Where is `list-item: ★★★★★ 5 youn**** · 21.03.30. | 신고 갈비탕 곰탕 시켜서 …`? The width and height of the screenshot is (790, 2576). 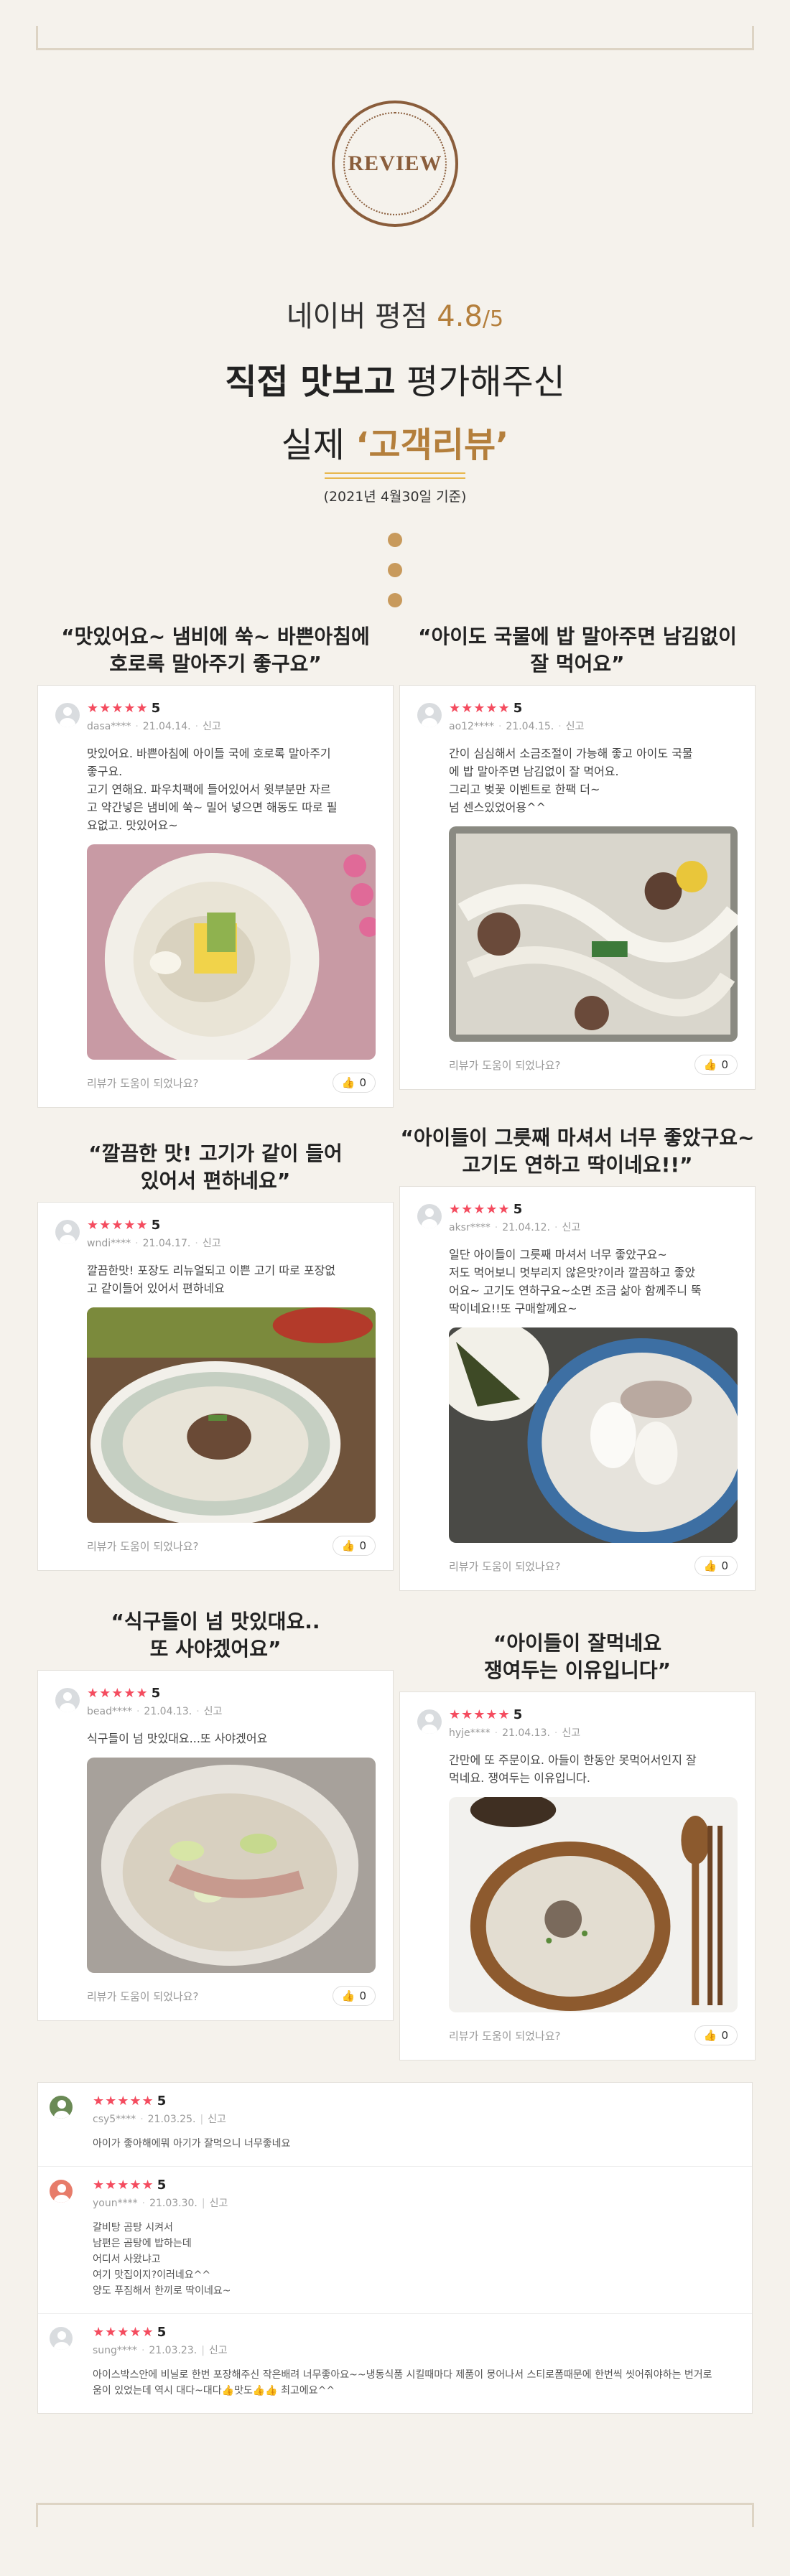
list-item: ★★★★★ 5 youn**** · 21.03.30. | 신고 갈비탕 곰탕 시켜서 … is located at coordinates (395, 2240).